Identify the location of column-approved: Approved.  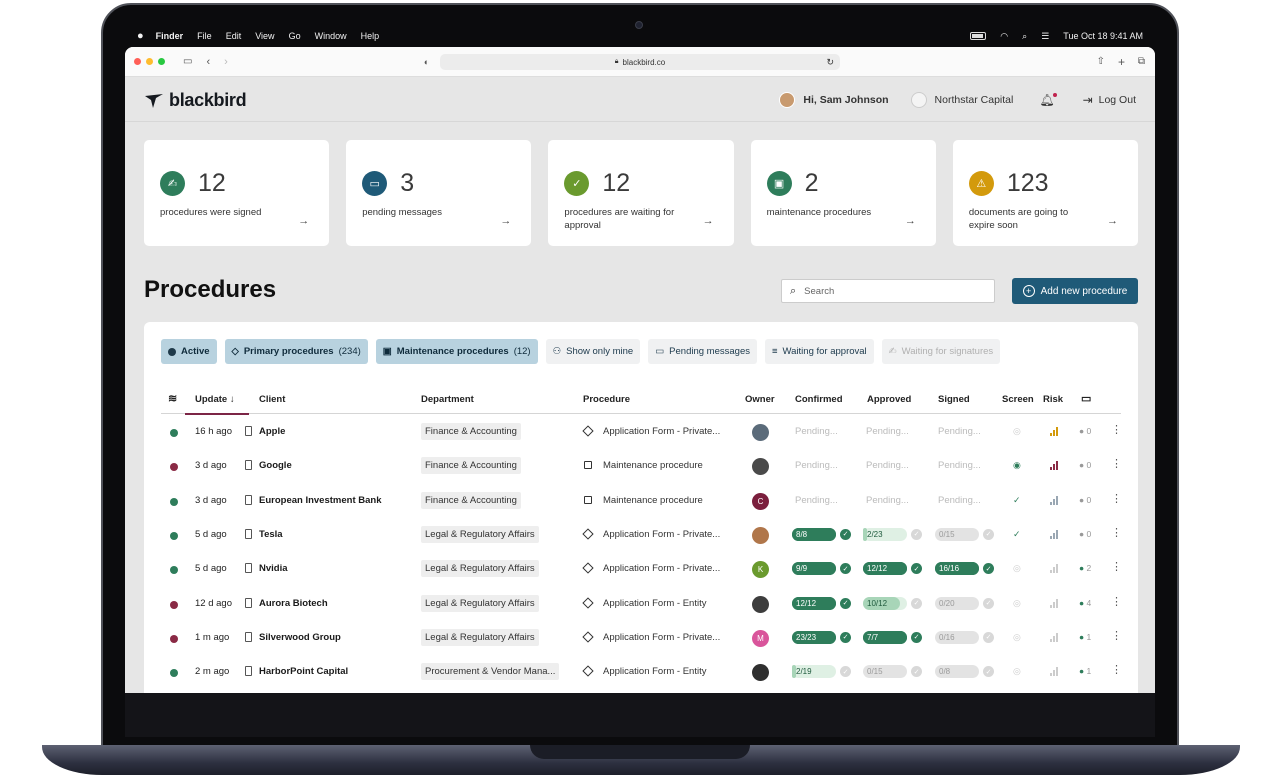
(889, 399).